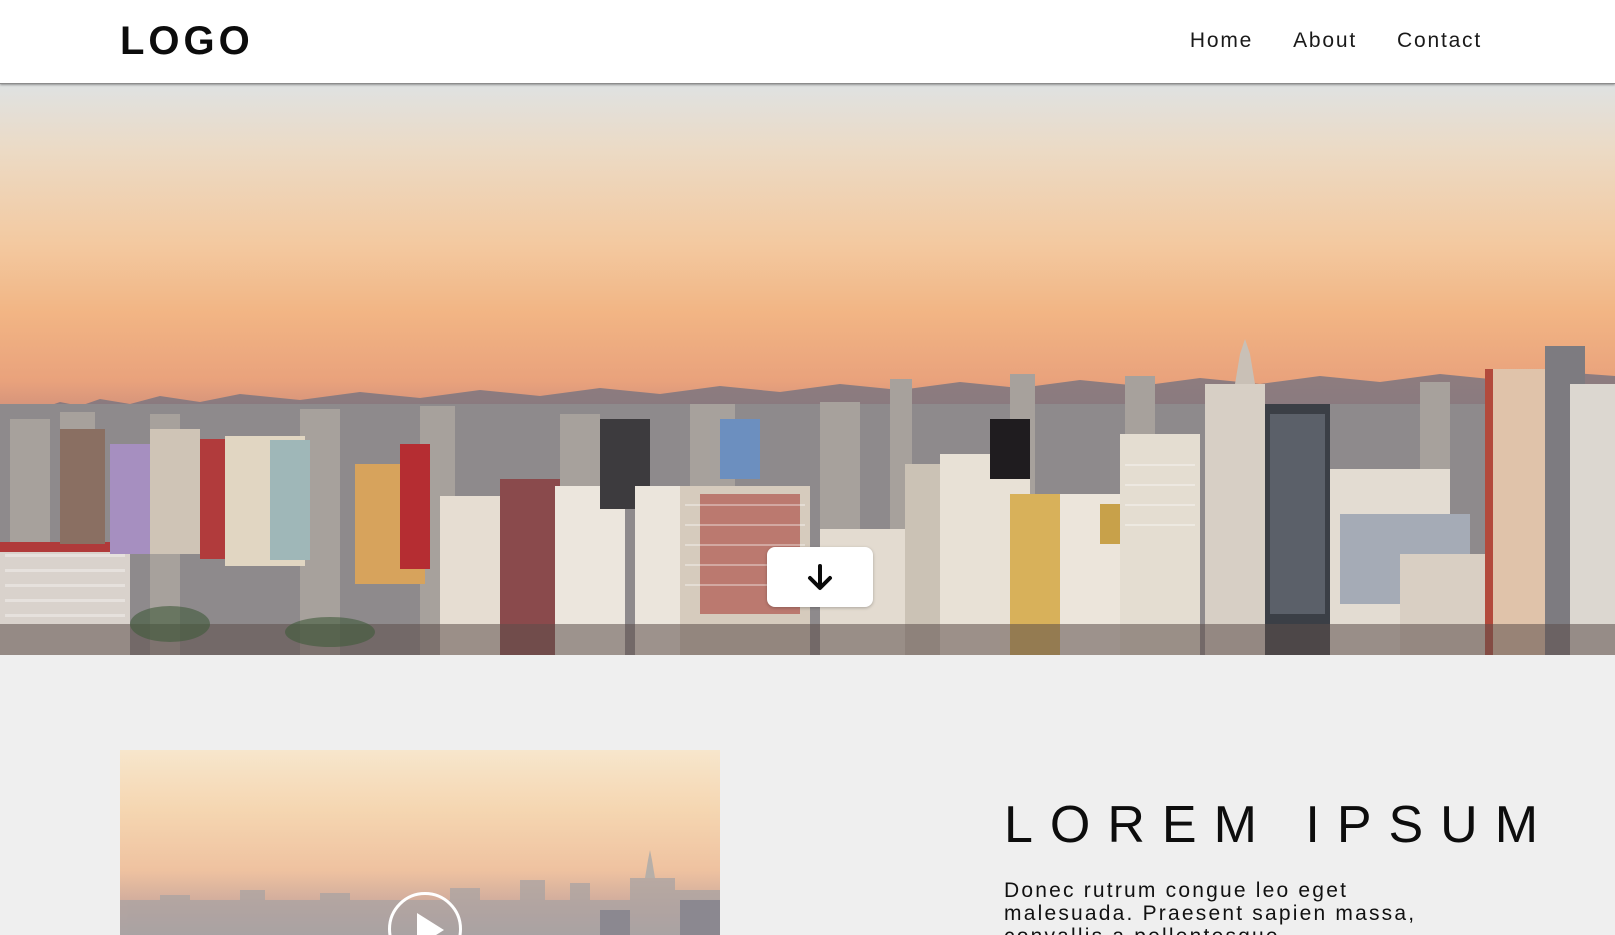  Describe the element at coordinates (1325, 41) in the screenshot. I see `nav-link-about: About` at that location.